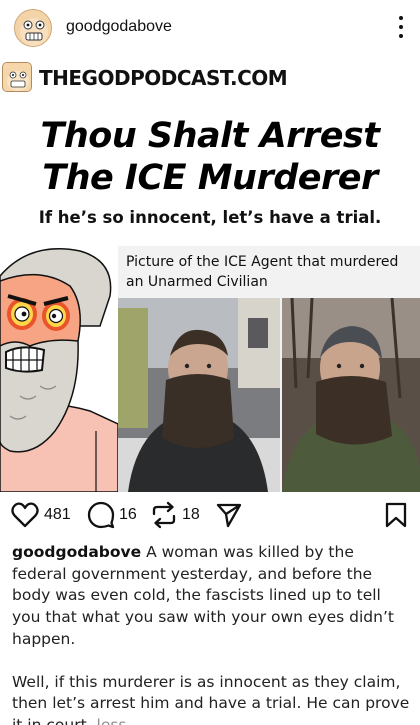 This screenshot has width=420, height=725. I want to click on post-header: goodgodabove, so click(210, 29).